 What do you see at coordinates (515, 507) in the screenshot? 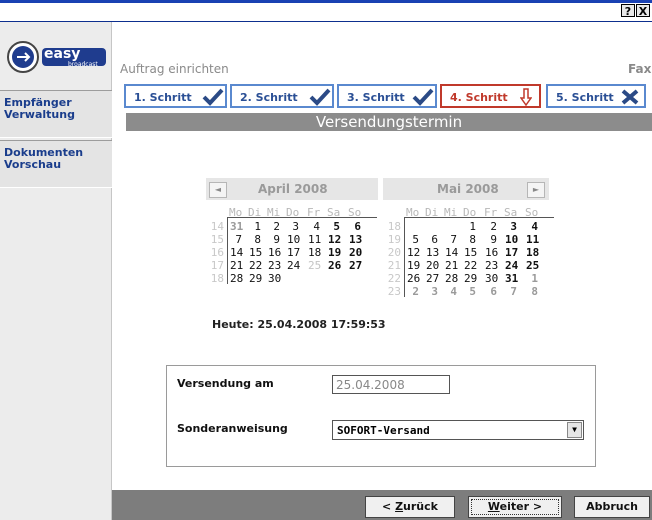
I see `next-button: Weiter >` at bounding box center [515, 507].